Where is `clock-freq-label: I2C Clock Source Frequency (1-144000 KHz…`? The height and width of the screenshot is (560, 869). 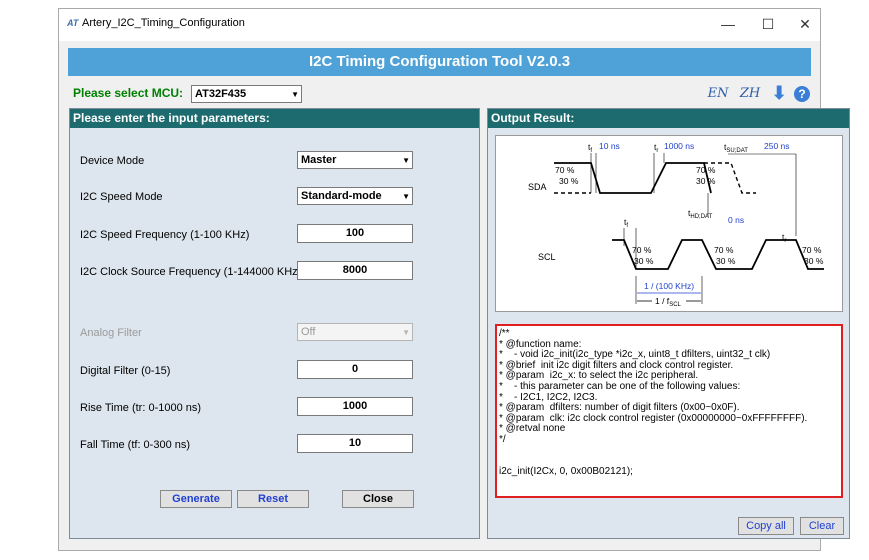
clock-freq-label: I2C Clock Source Frequency (1-144000 KHz… is located at coordinates (191, 272).